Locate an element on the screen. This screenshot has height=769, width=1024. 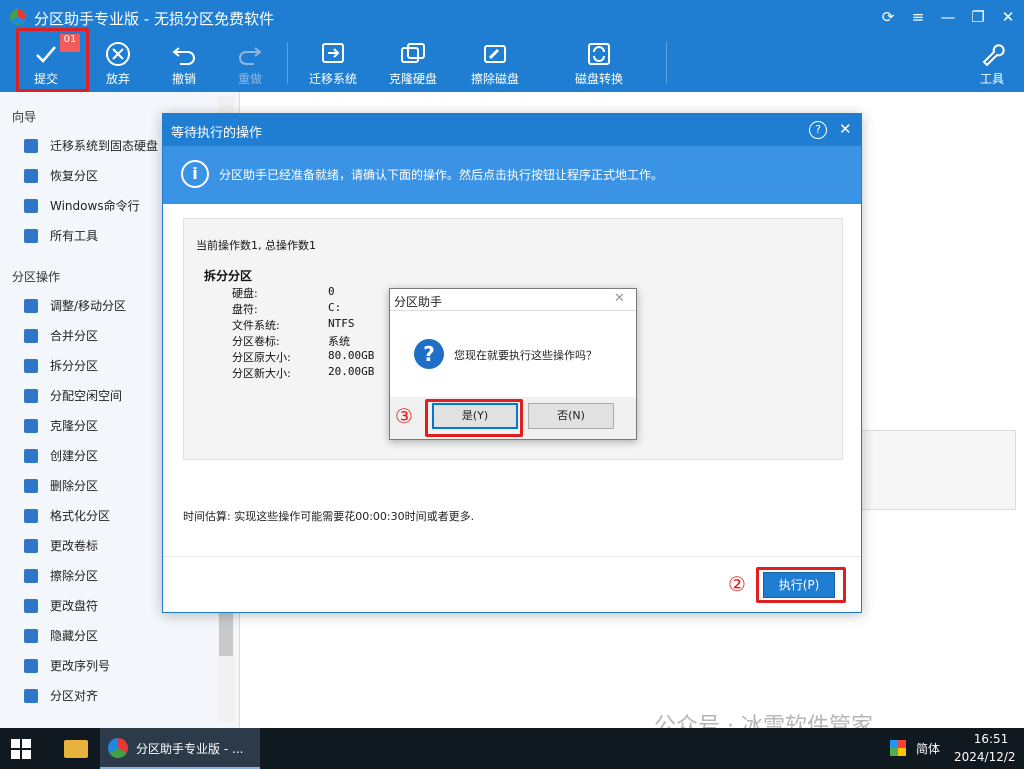
highlight-box-execute is located at coordinates (801, 585).